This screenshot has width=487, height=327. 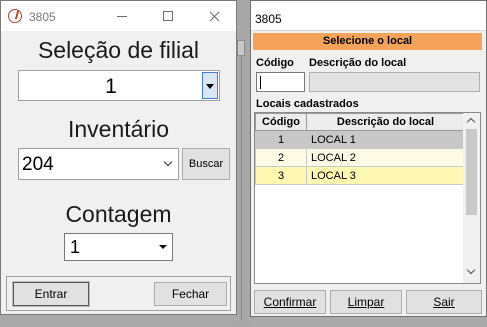 I want to click on descricao-input, so click(x=394, y=82).